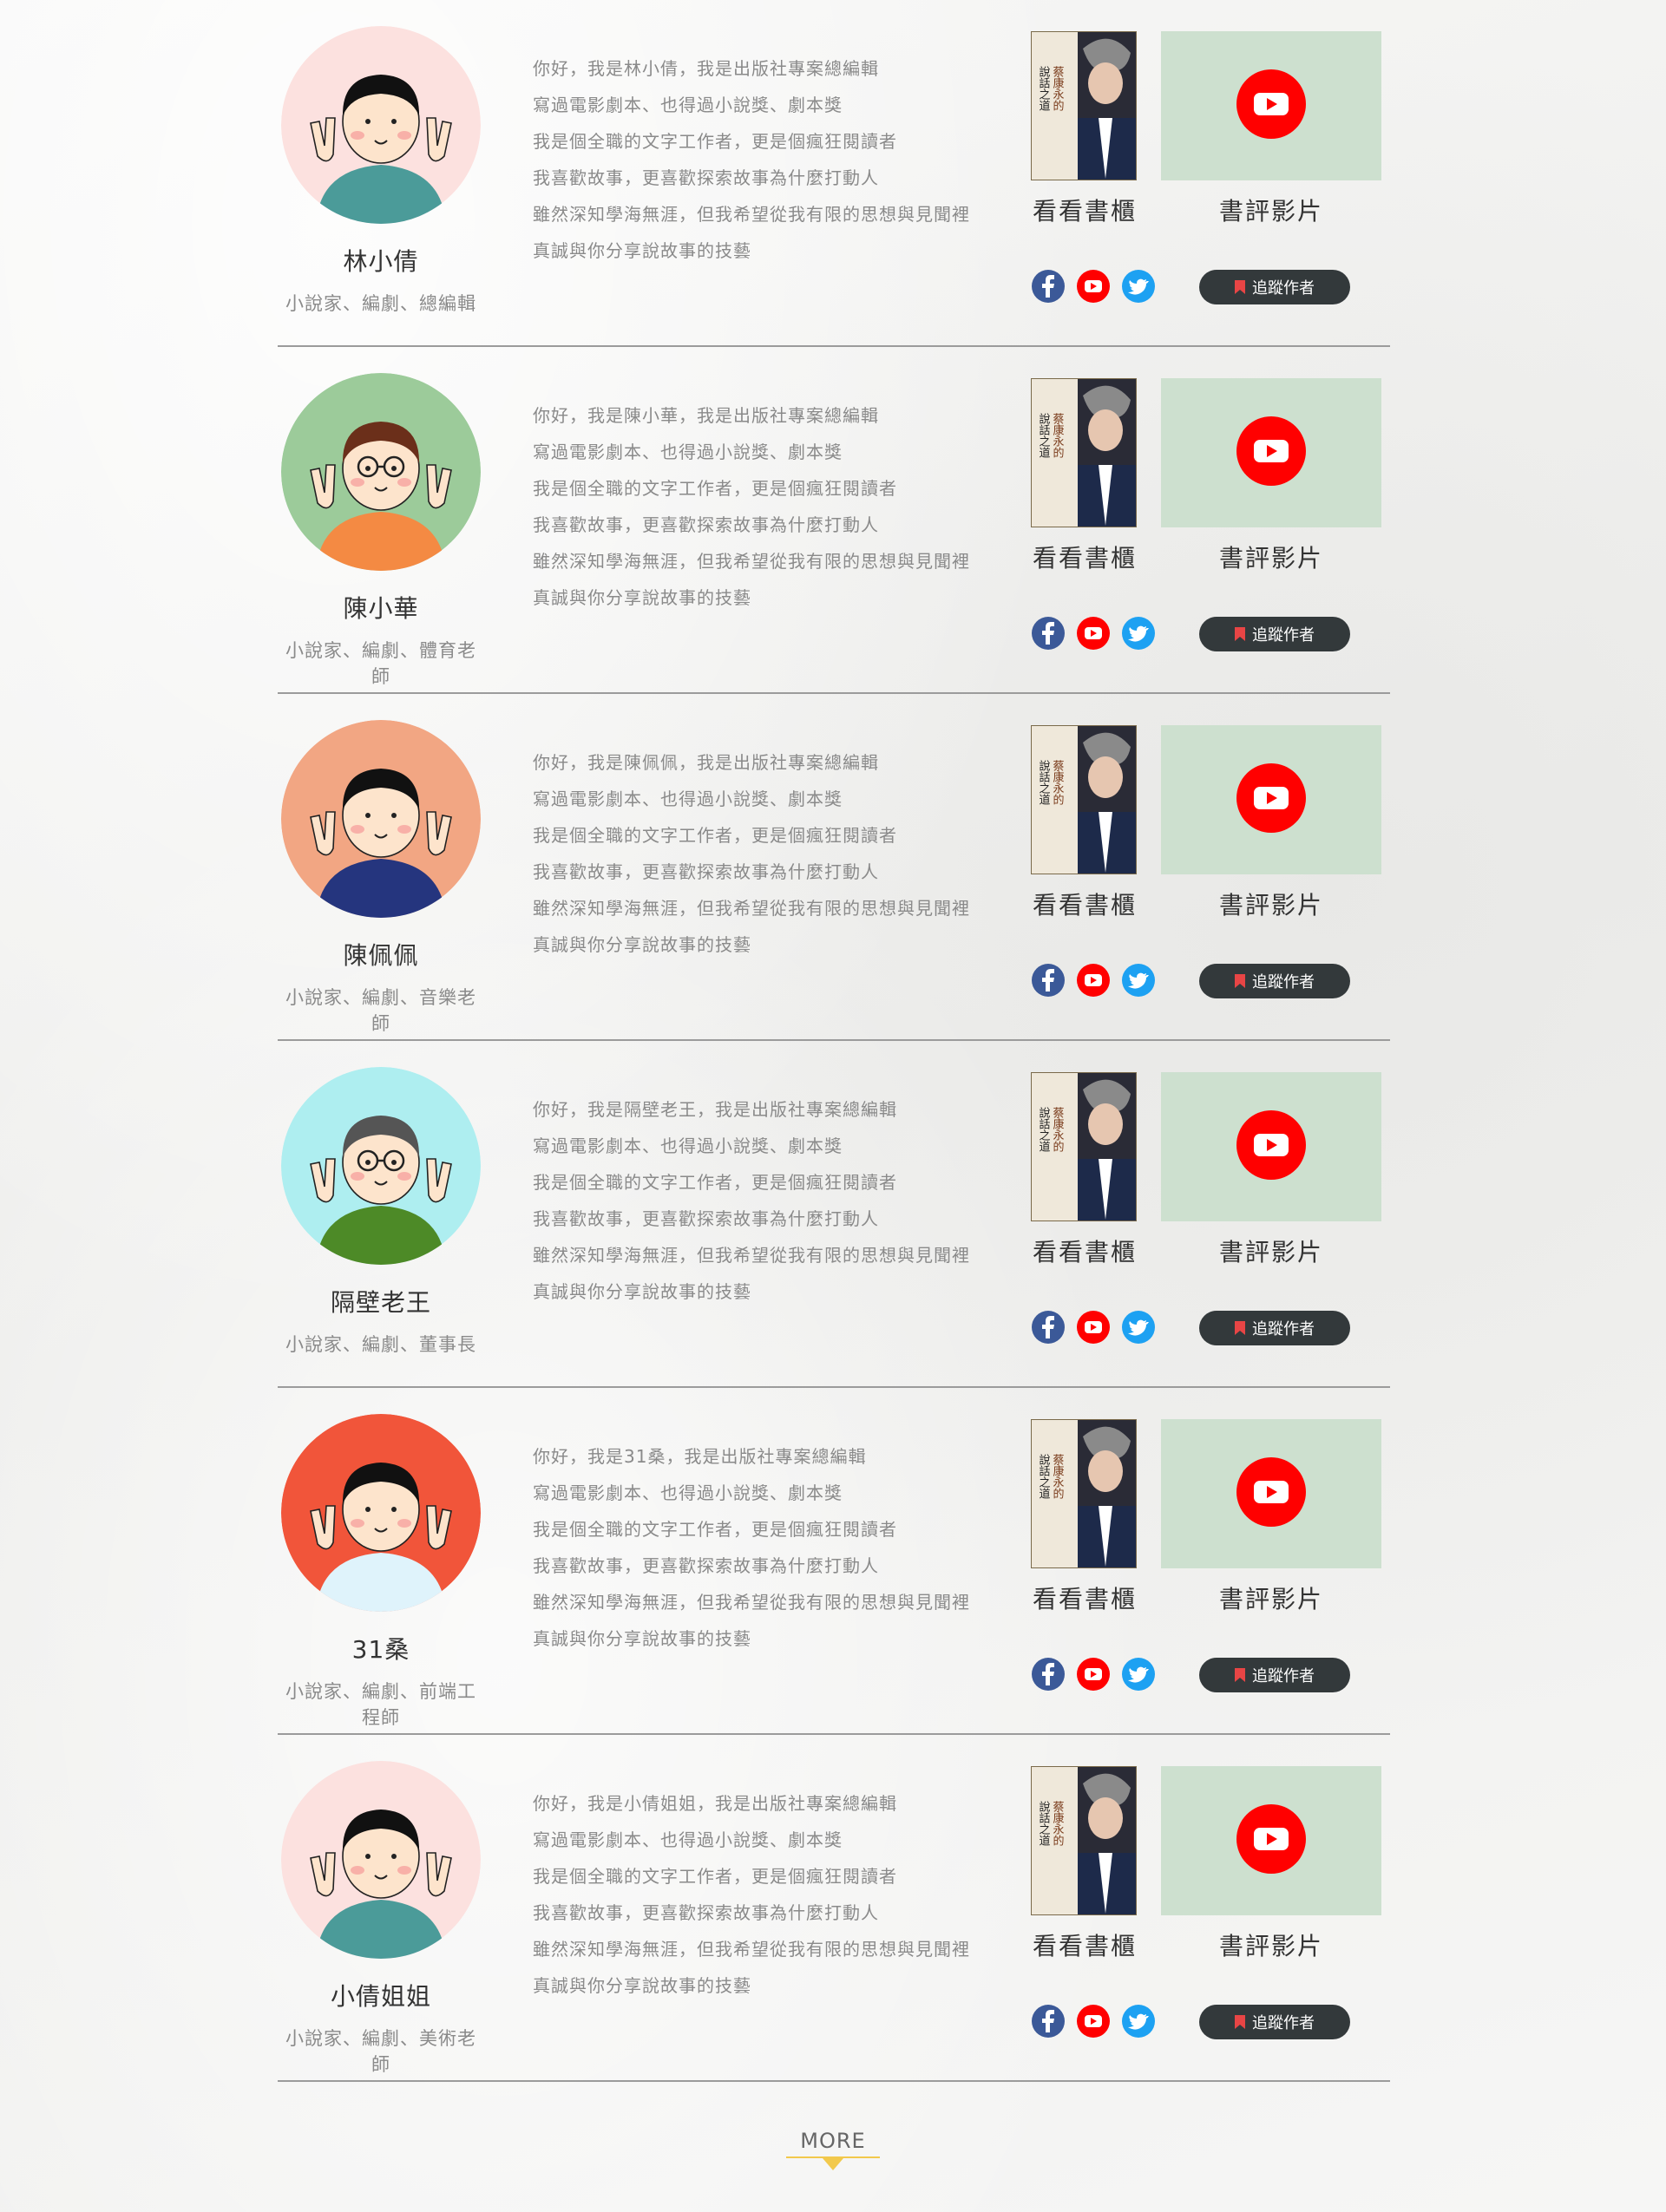 The height and width of the screenshot is (2212, 1666). Describe the element at coordinates (381, 1995) in the screenshot. I see `author-name: 小倩姐姐` at that location.